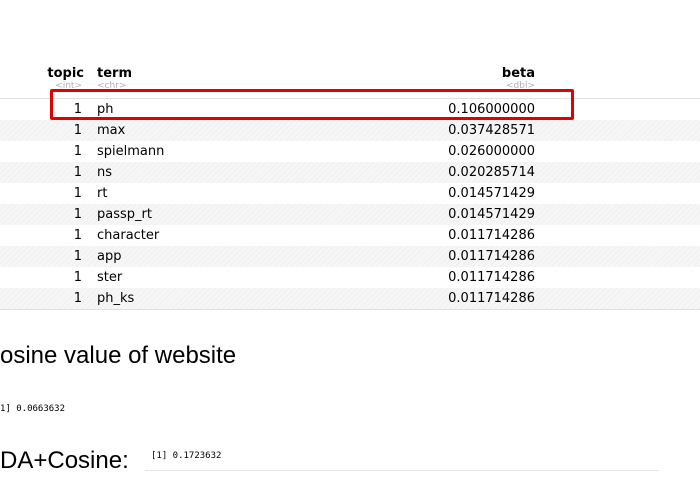 The image size is (700, 503). Describe the element at coordinates (491, 130) in the screenshot. I see `cell-beta: 0.037428571` at that location.